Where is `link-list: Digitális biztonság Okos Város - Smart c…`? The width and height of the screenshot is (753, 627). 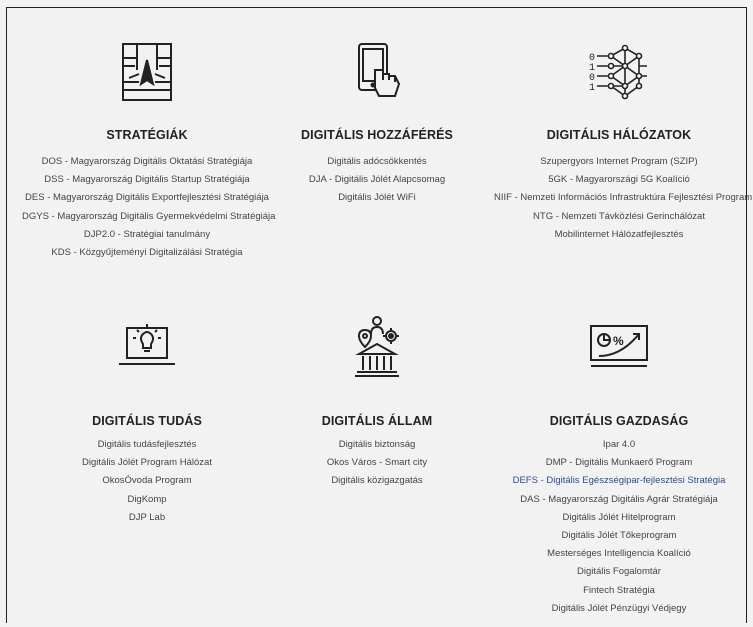
link-list: Digitális biztonság Okos Város - Smart c… is located at coordinates (377, 463).